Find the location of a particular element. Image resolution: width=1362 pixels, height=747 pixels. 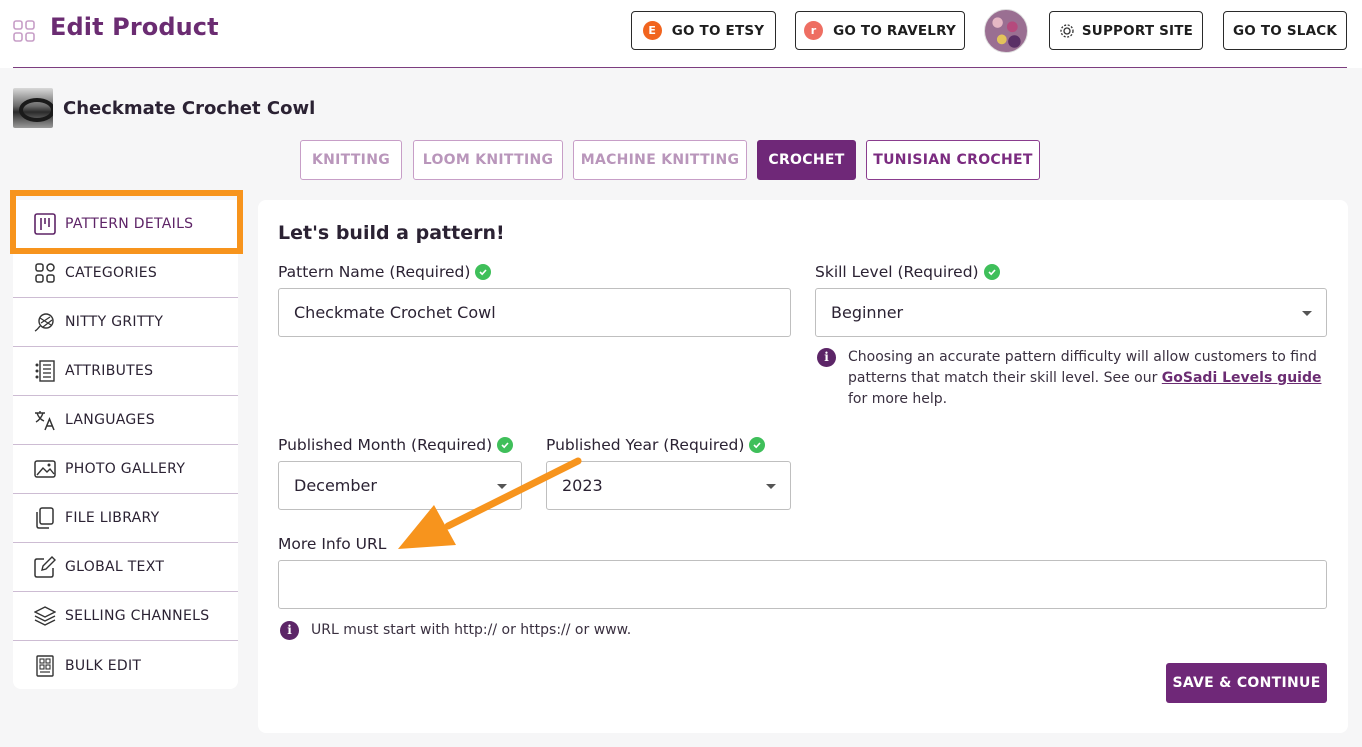

published-year-label: Published Year (Required) is located at coordinates (656, 445).